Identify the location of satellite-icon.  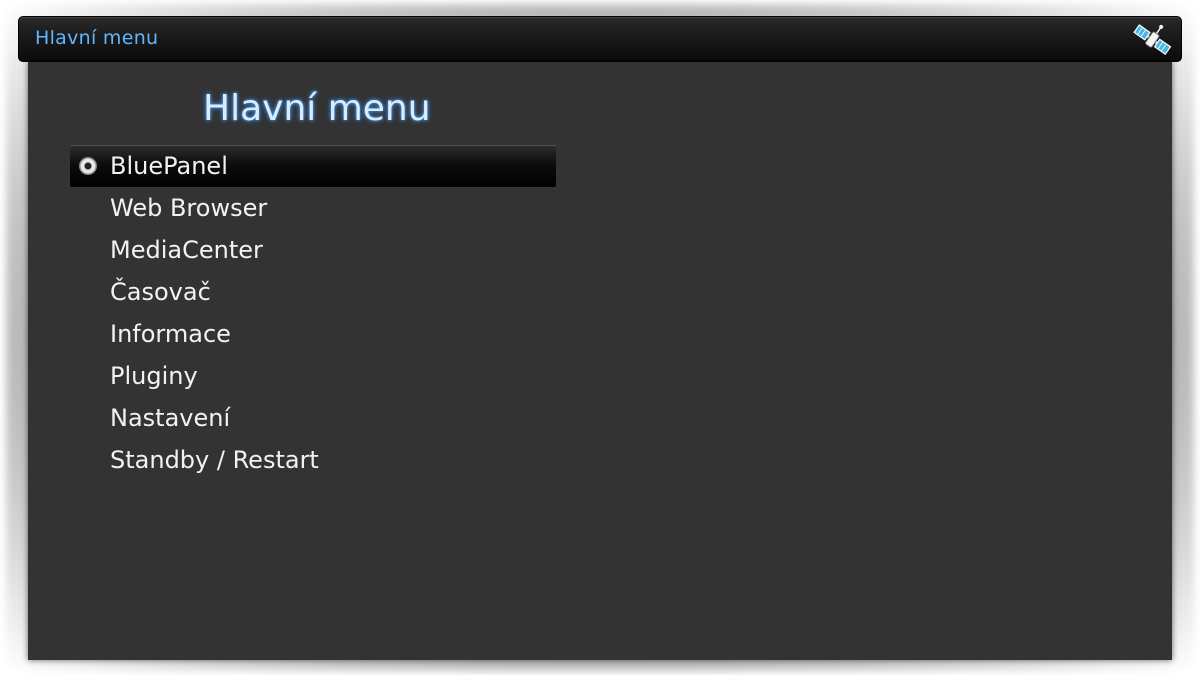
(1152, 40).